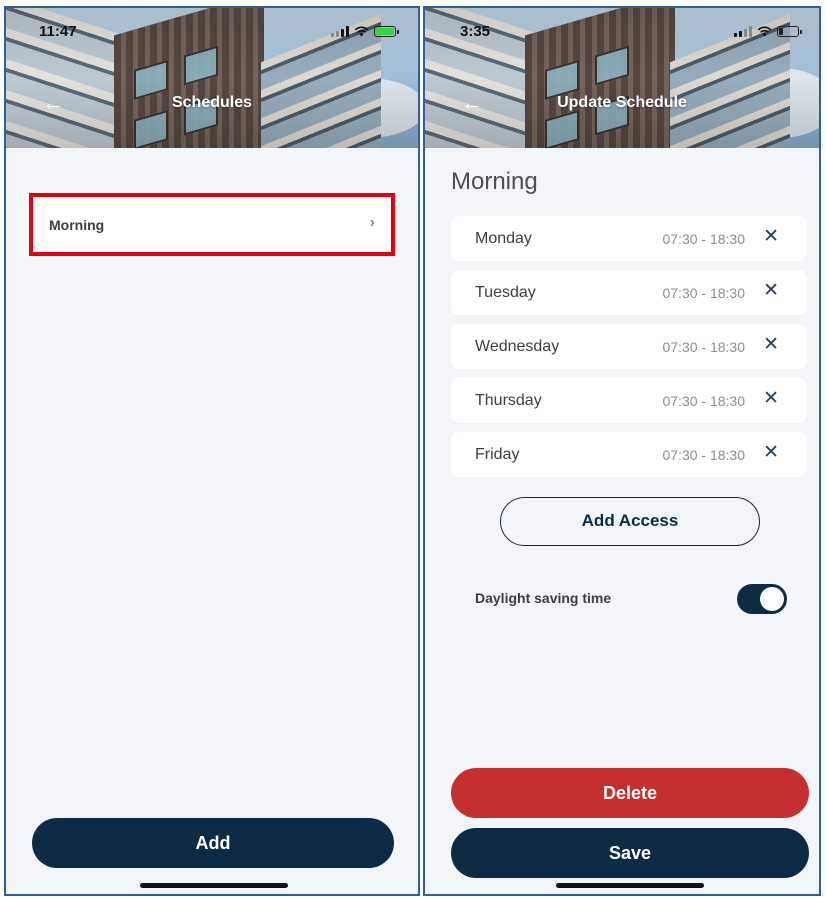  What do you see at coordinates (772, 599) in the screenshot?
I see `toggle-knob` at bounding box center [772, 599].